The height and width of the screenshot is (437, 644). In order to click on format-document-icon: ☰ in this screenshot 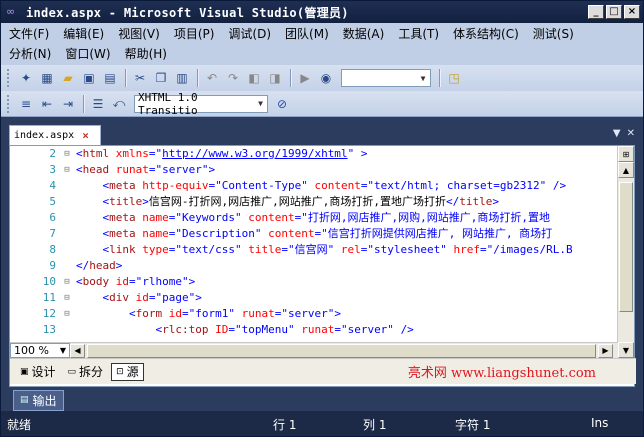, I will do `click(98, 104)`.